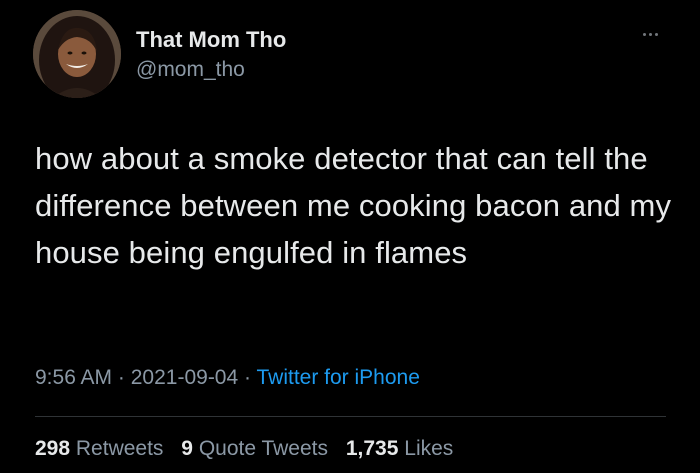  I want to click on tweet-date: 2021-09-04, so click(184, 377).